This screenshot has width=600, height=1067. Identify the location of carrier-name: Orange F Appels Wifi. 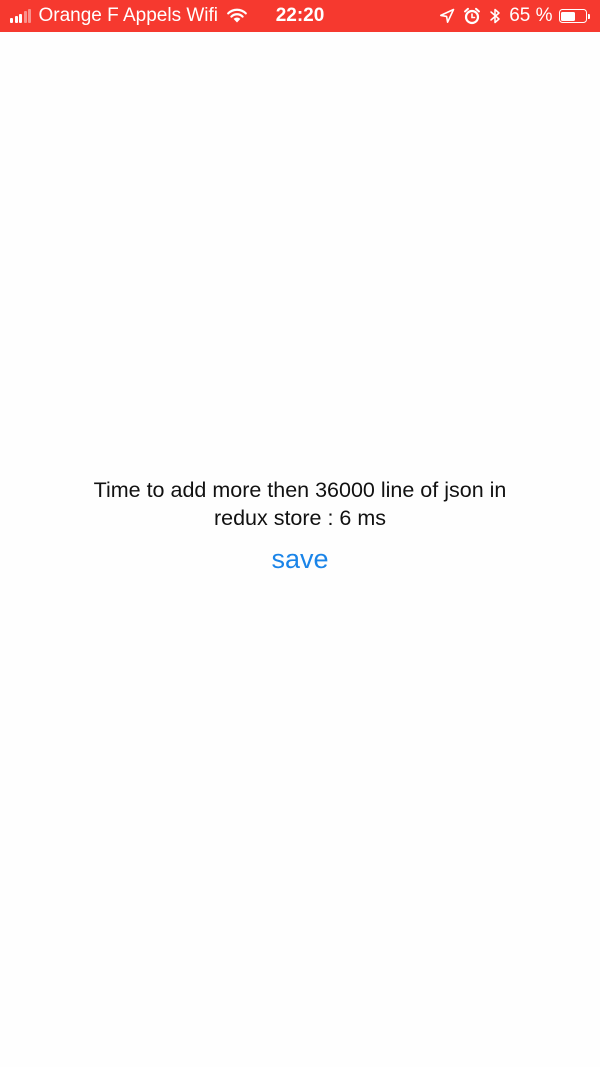
(128, 15).